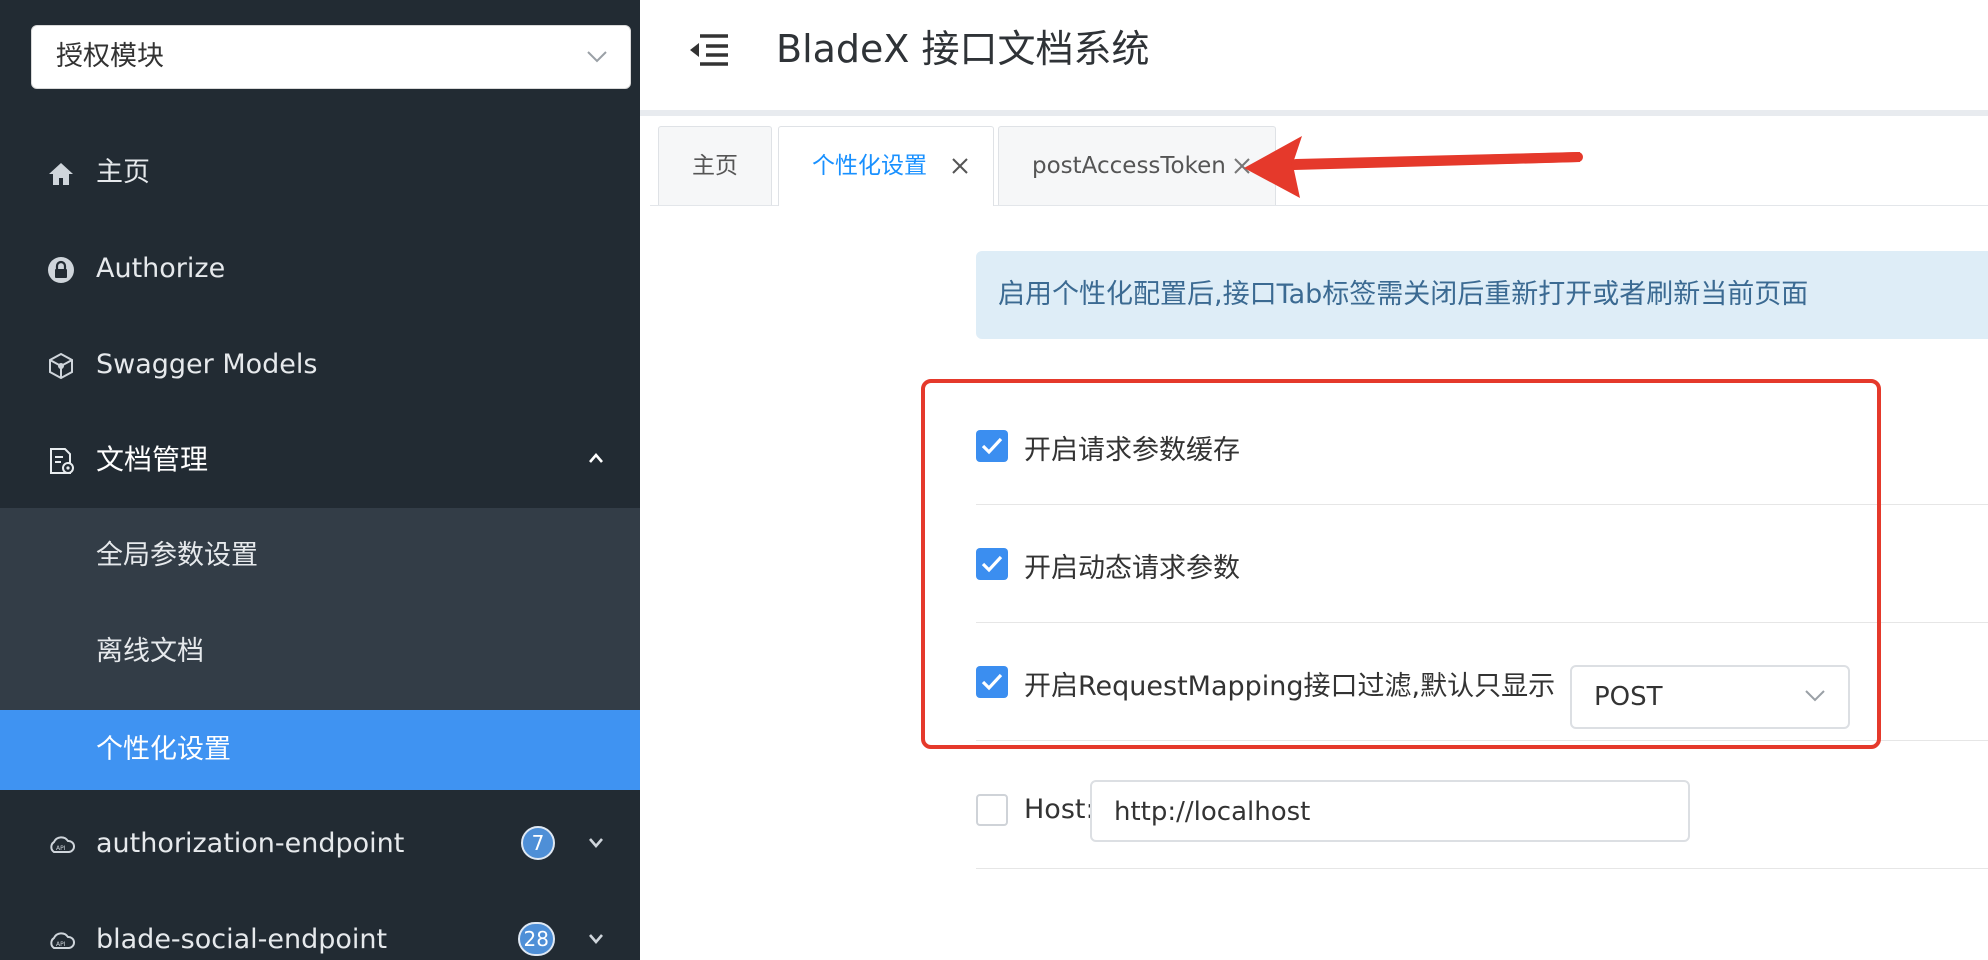 The width and height of the screenshot is (1988, 960). What do you see at coordinates (152, 459) in the screenshot?
I see `sidebar-item-label: 文档管理` at bounding box center [152, 459].